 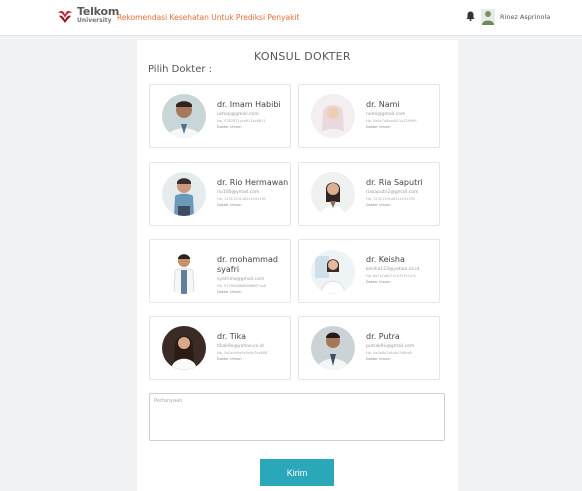 What do you see at coordinates (390, 346) in the screenshot?
I see `doctor-email: putrak9x@gmail.com` at bounding box center [390, 346].